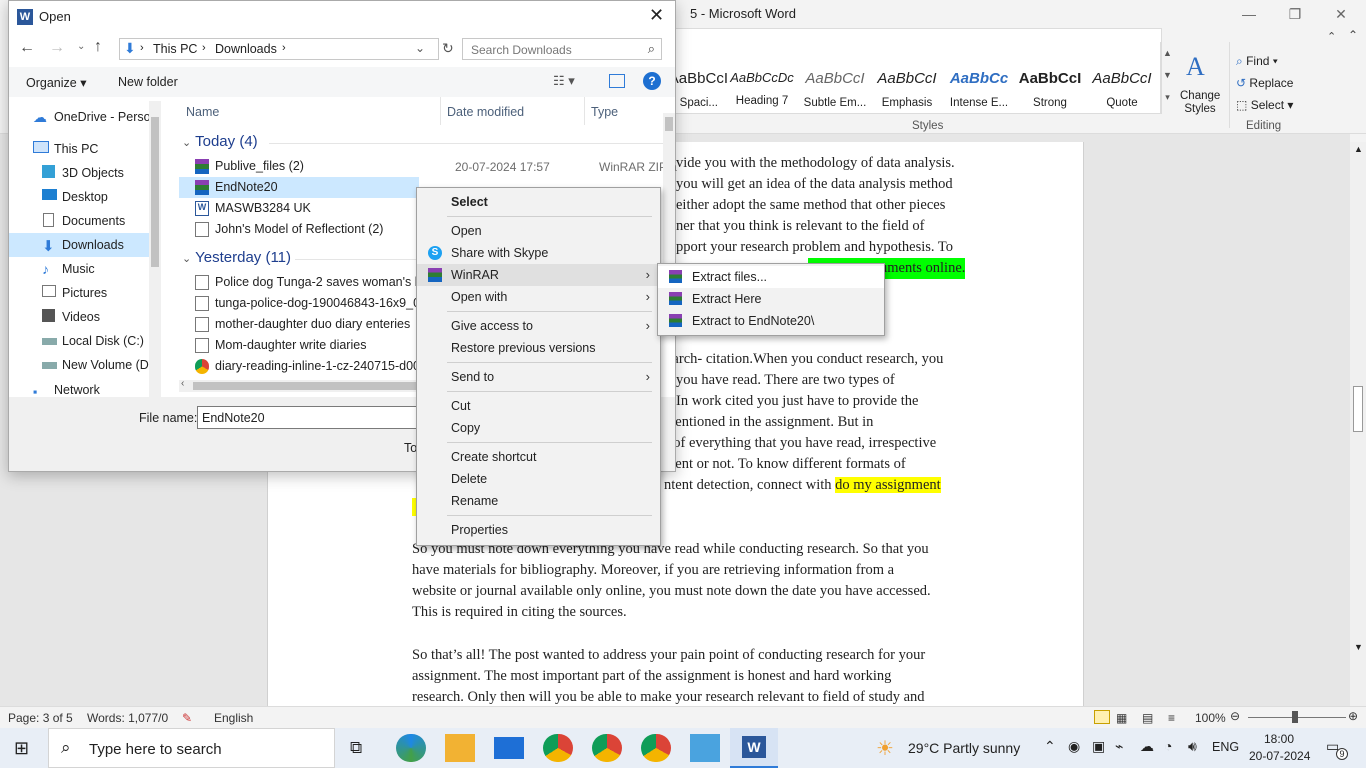 This screenshot has width=1366, height=768. Describe the element at coordinates (1331, 36) in the screenshot. I see `collapse-ribbon-icon: ⌃` at that location.